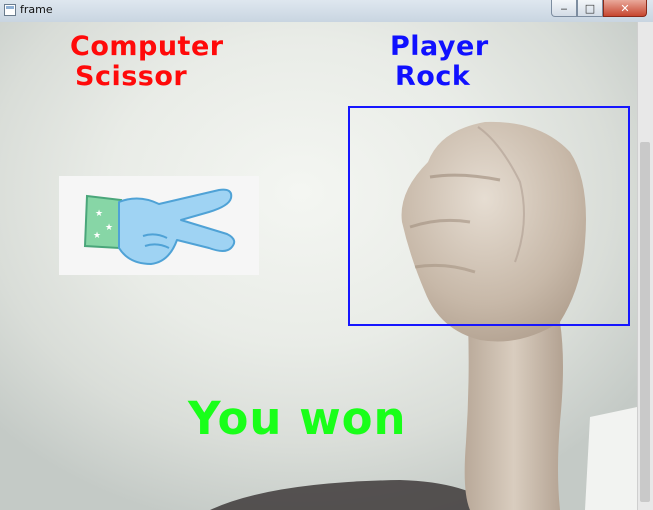  What do you see at coordinates (355, 495) in the screenshot?
I see `dark-object` at bounding box center [355, 495].